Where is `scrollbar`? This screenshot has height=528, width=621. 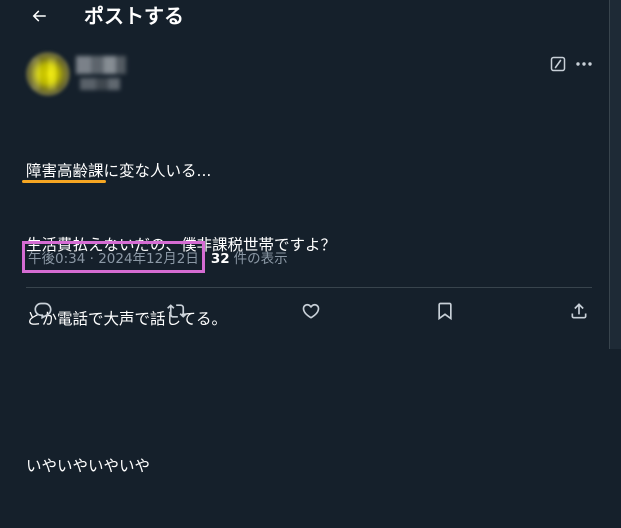 scrollbar is located at coordinates (615, 174).